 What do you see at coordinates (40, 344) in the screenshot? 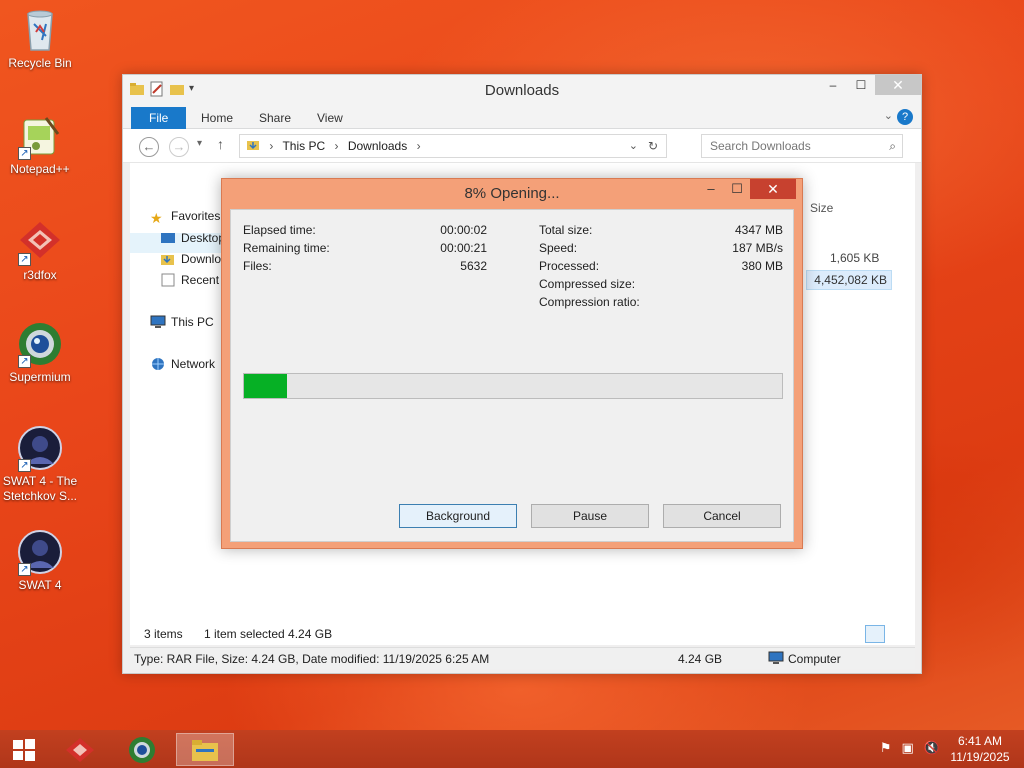
I see `supermium-icon: ↗` at bounding box center [40, 344].